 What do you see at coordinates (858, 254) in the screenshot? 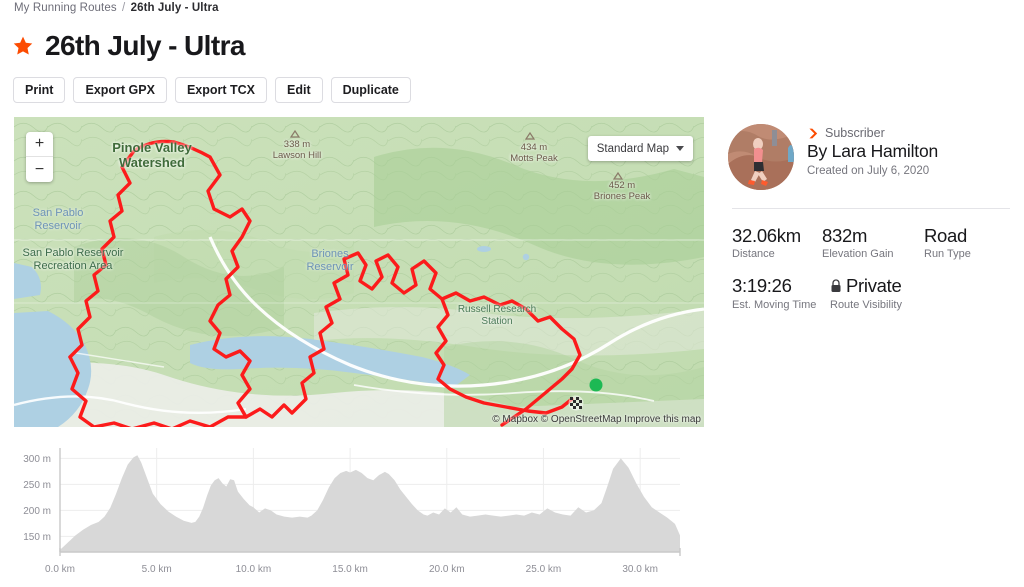
I see `stat-elevation-gain-label: Elevation Gain` at bounding box center [858, 254].